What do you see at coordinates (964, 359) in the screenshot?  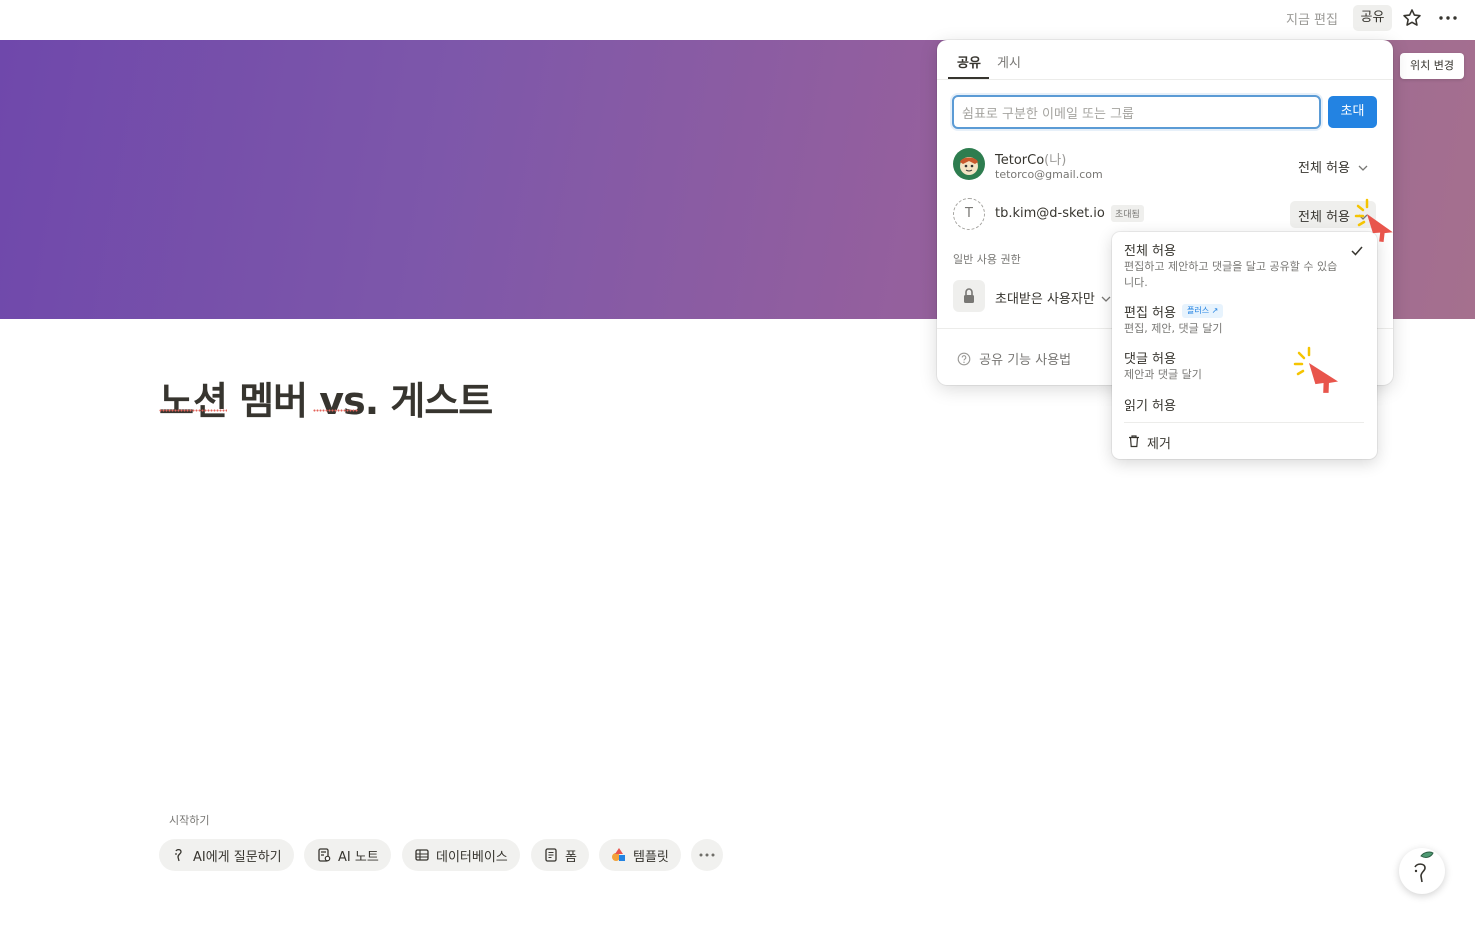 I see `question-circle-icon` at bounding box center [964, 359].